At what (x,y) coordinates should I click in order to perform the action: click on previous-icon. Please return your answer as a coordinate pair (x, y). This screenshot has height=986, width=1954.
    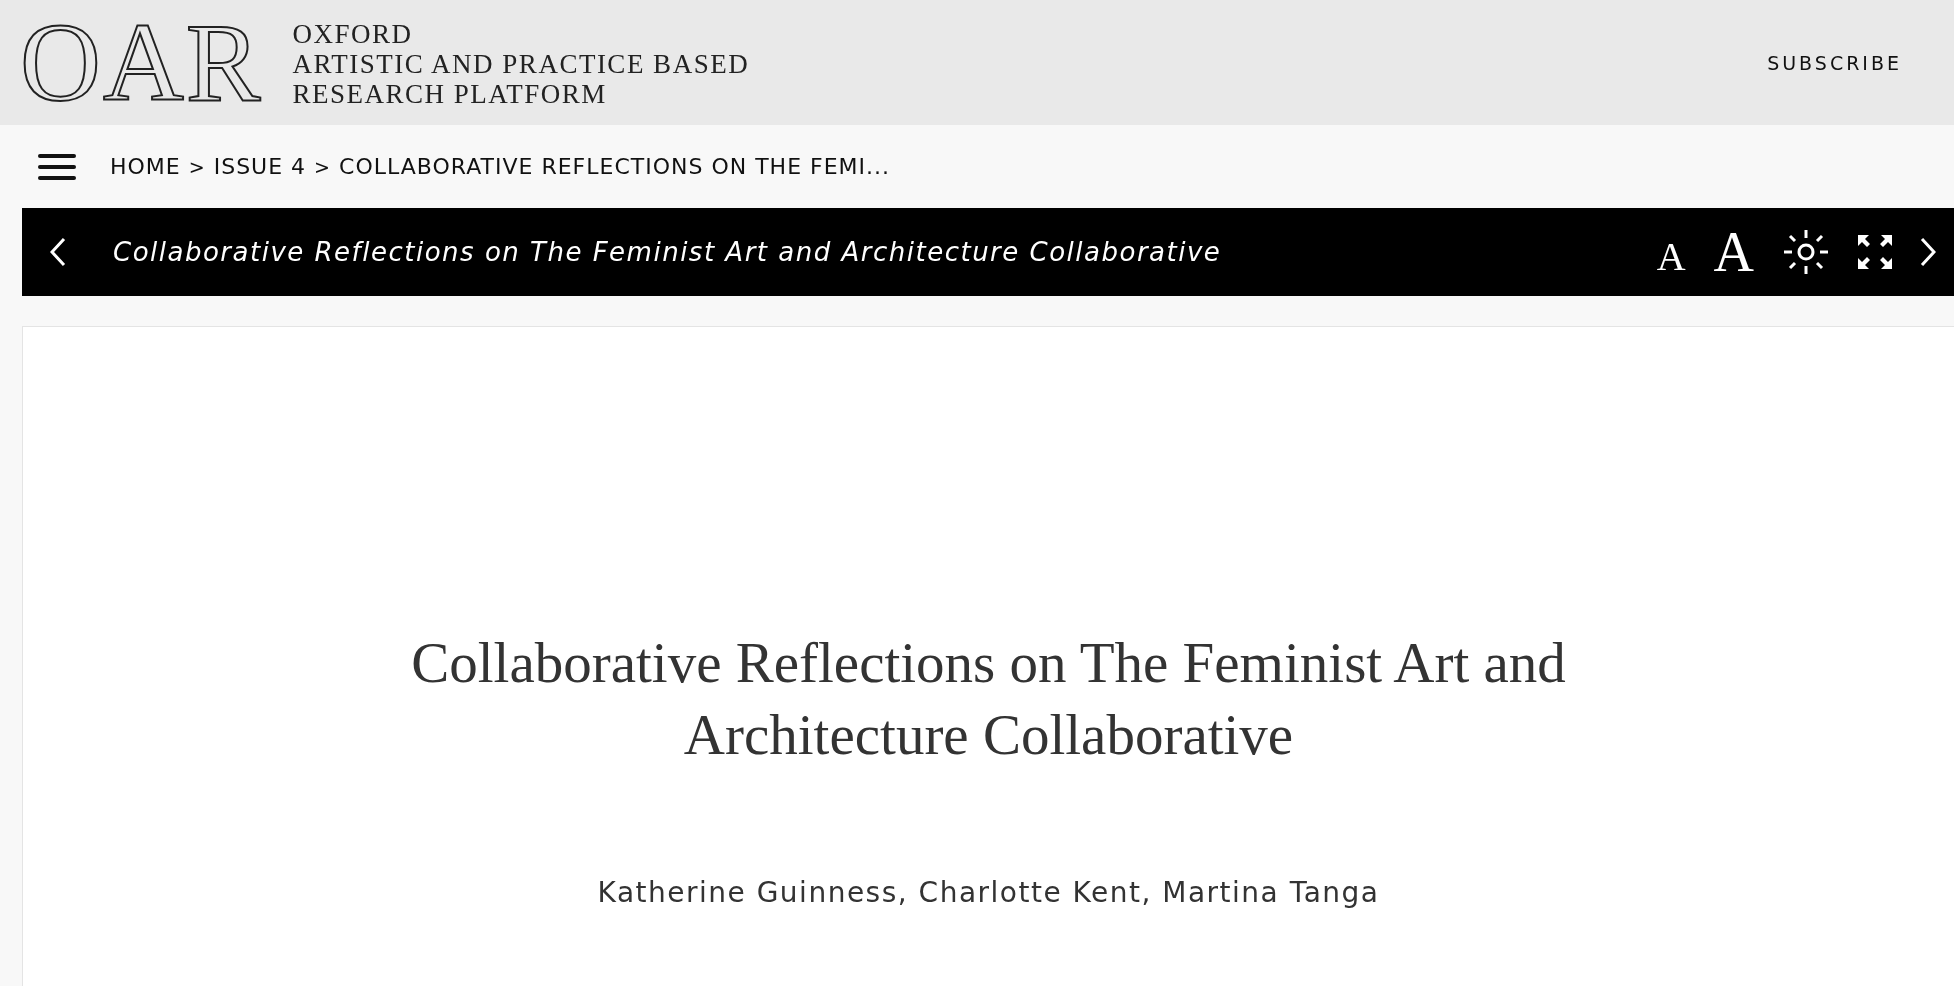
    Looking at the image, I should click on (58, 252).